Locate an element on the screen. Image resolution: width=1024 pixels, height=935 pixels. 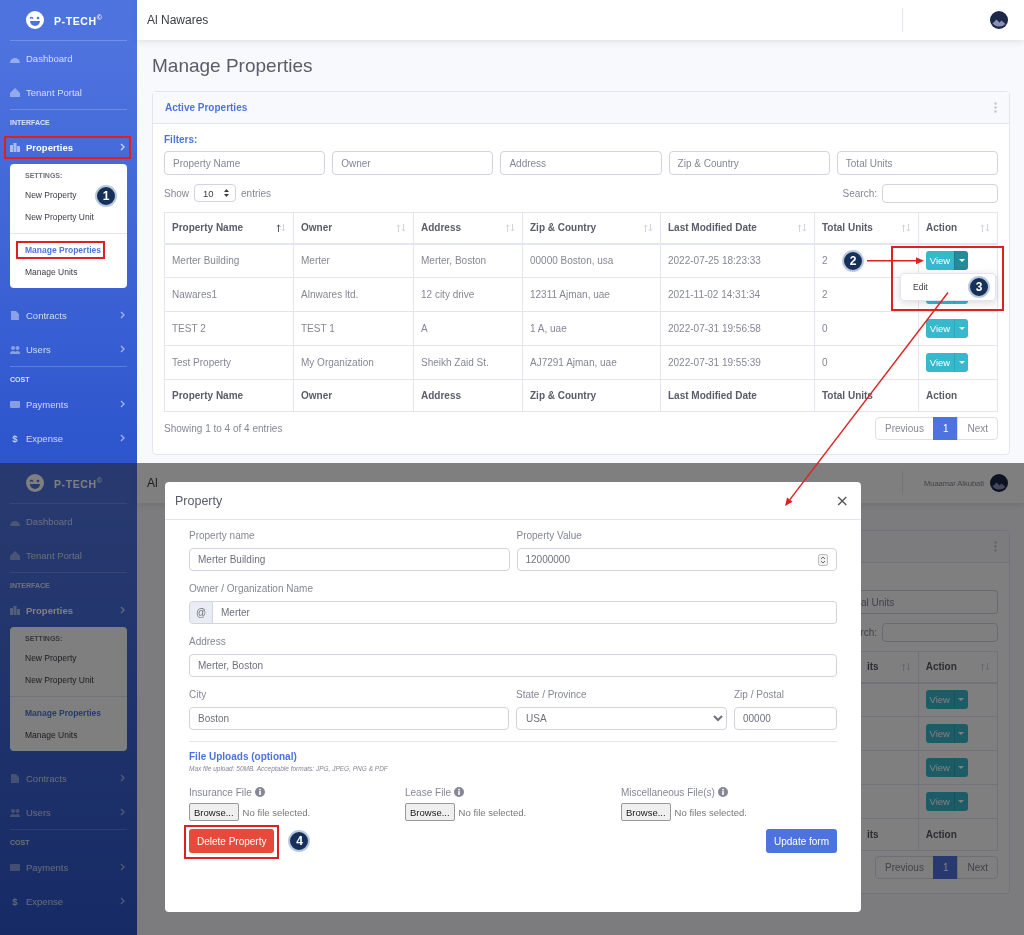
table-cell: 2022-07-25 18:23:33 is located at coordinates (737, 260).